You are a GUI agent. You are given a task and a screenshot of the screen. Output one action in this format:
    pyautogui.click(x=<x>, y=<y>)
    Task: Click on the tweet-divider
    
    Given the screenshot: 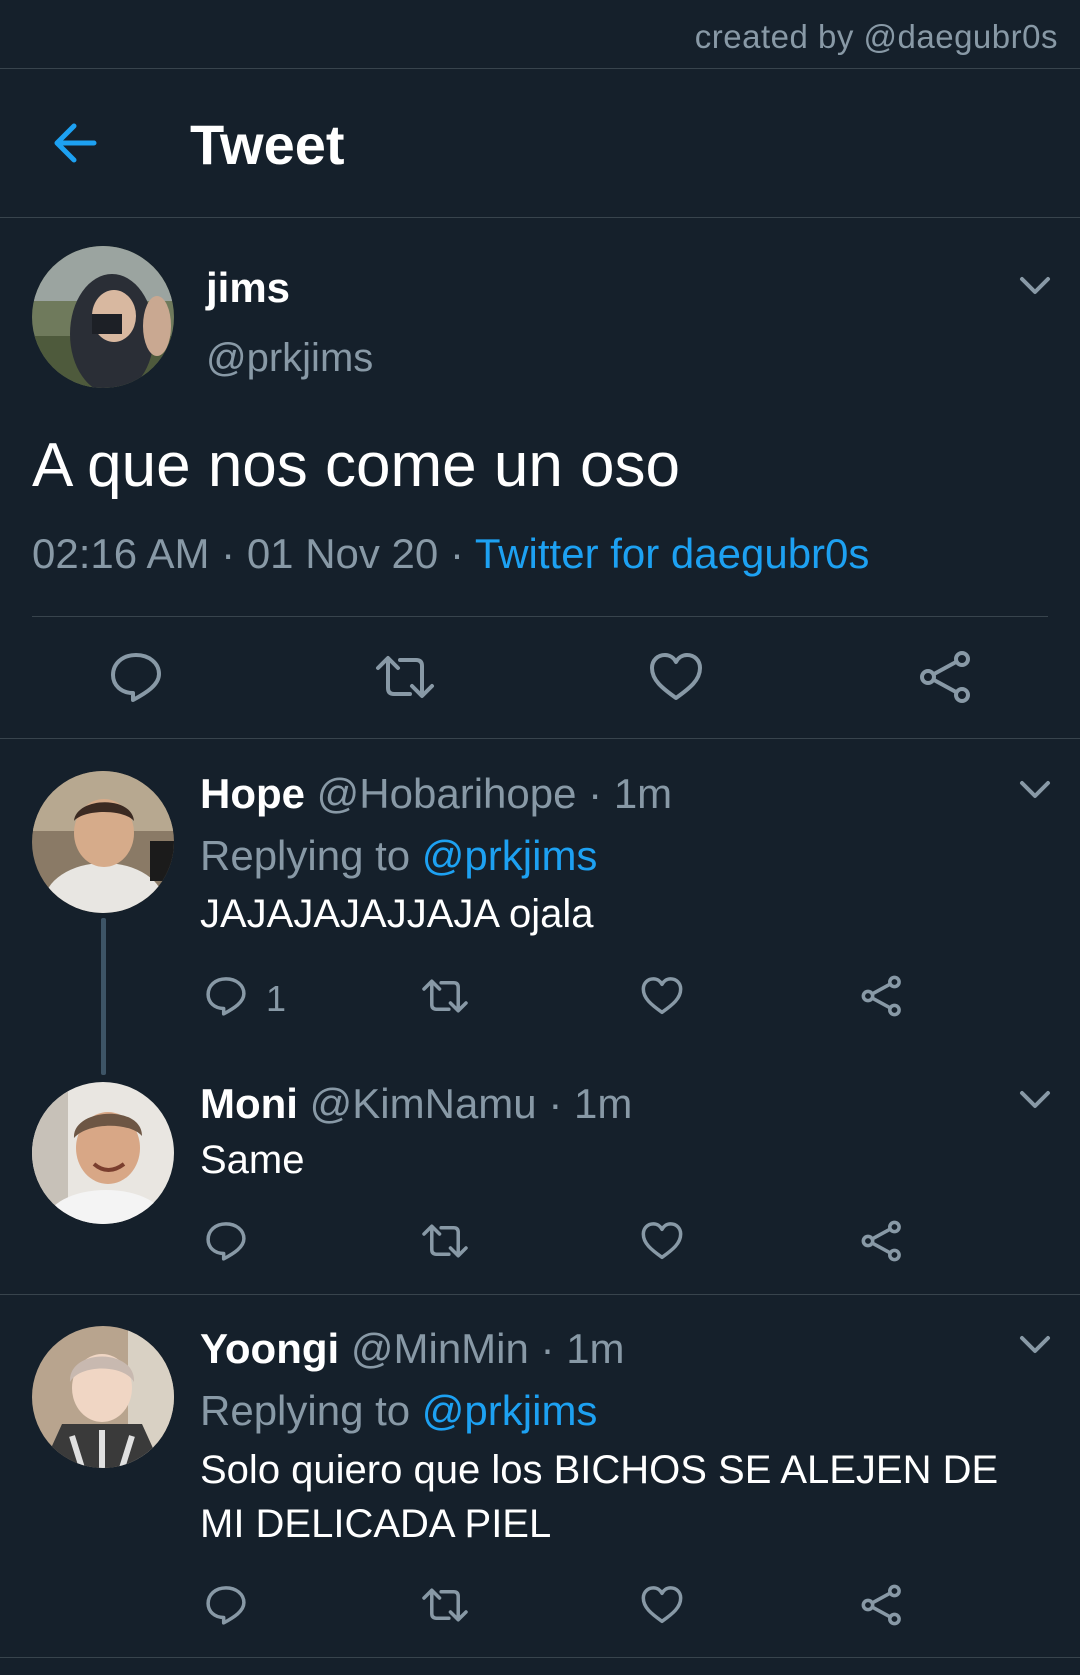 What is the action you would take?
    pyautogui.click(x=540, y=738)
    